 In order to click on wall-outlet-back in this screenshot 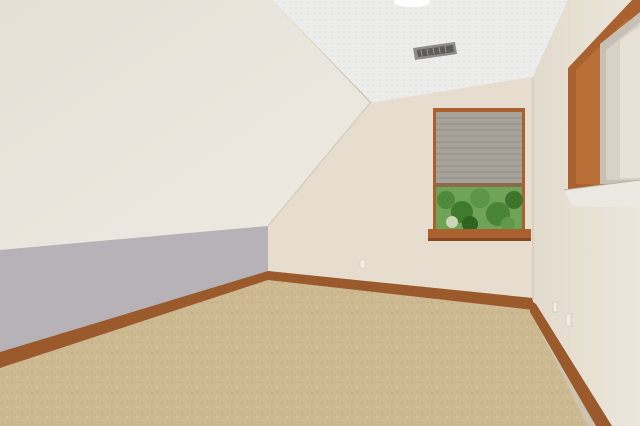, I will do `click(362, 264)`.